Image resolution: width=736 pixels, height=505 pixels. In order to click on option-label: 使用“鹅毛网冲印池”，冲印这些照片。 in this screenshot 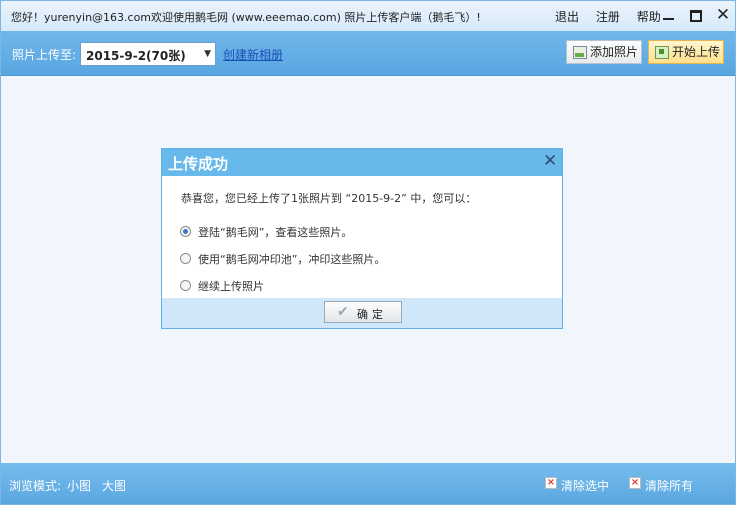, I will do `click(292, 259)`.